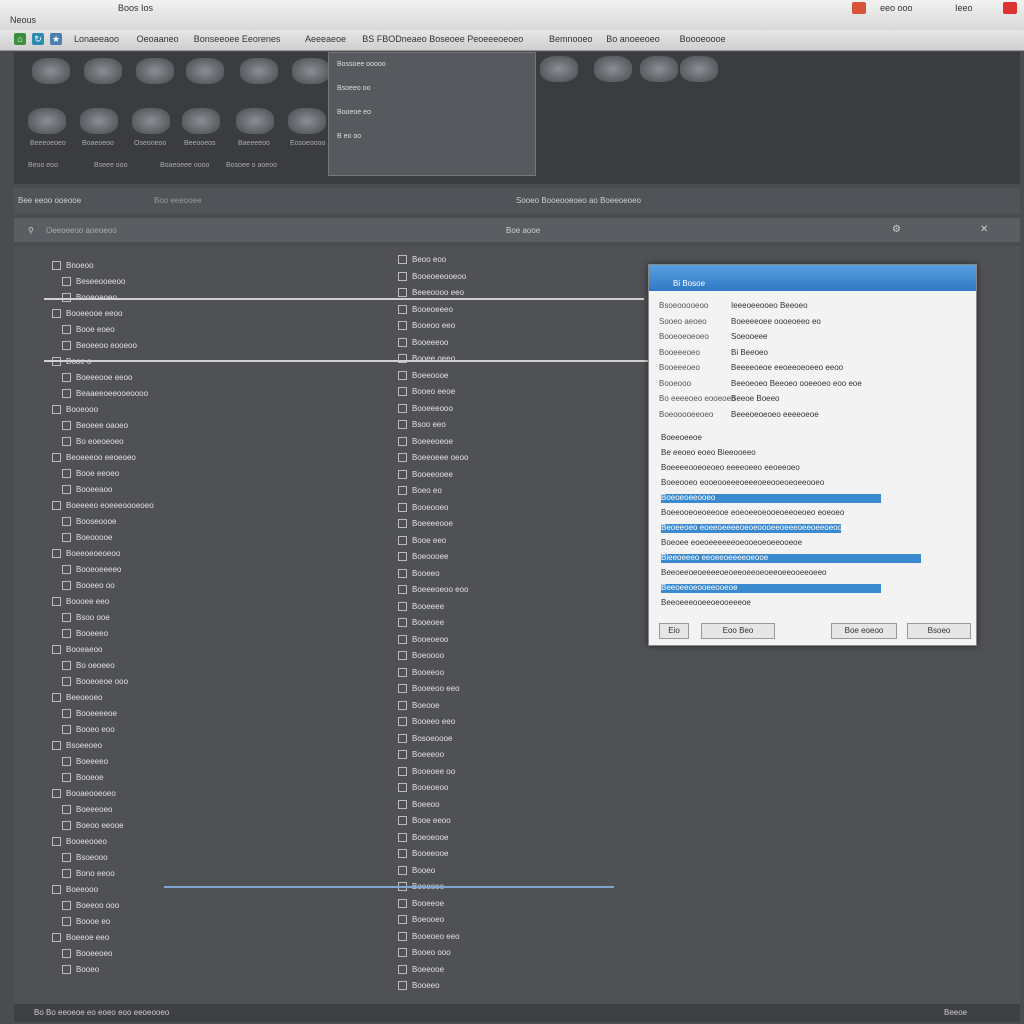 The height and width of the screenshot is (1024, 1024). I want to click on dialog-list-item: Boeoee eoeoeeeeeeoeooeoeoeeooeoe, so click(731, 542).